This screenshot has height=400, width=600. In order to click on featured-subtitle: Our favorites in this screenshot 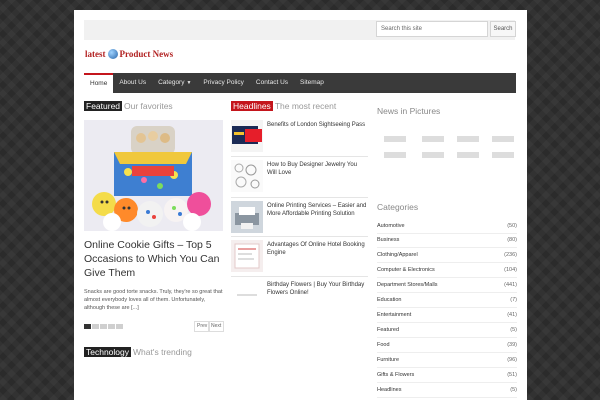, I will do `click(148, 106)`.